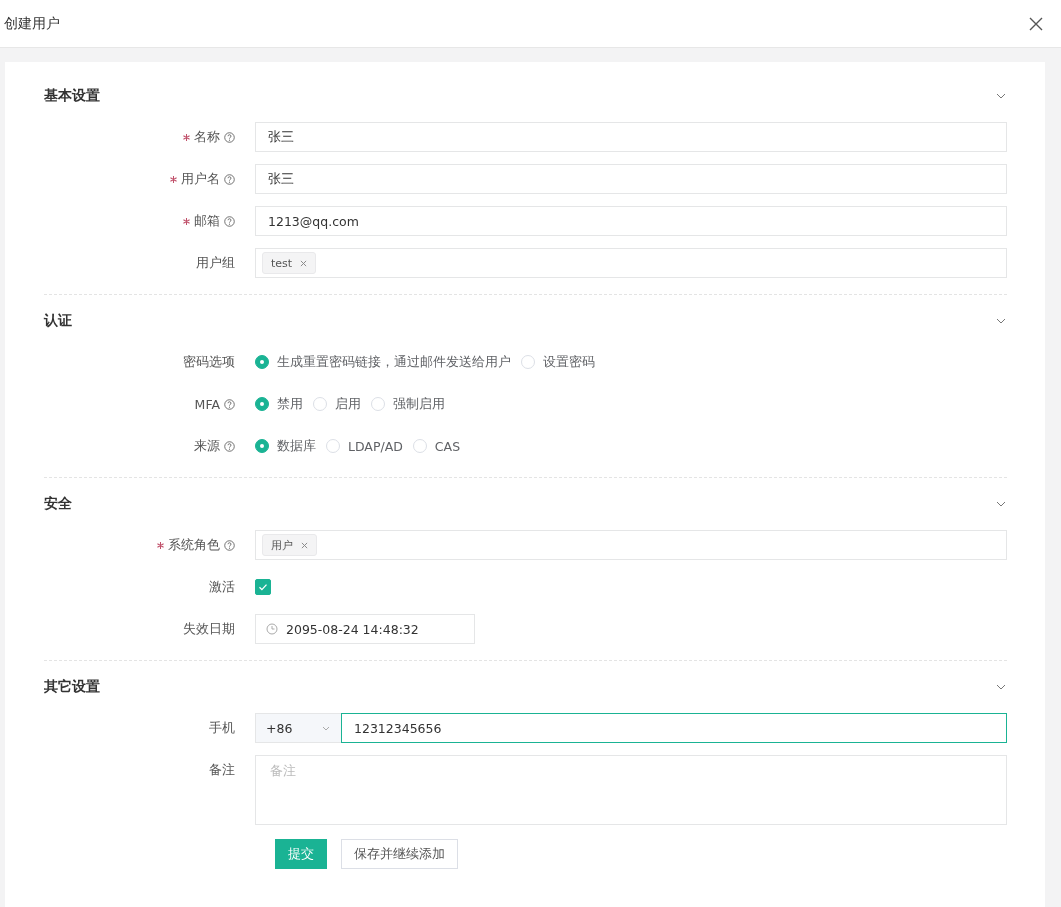 Image resolution: width=1061 pixels, height=907 pixels. Describe the element at coordinates (207, 221) in the screenshot. I see `field-label: 邮箱` at that location.